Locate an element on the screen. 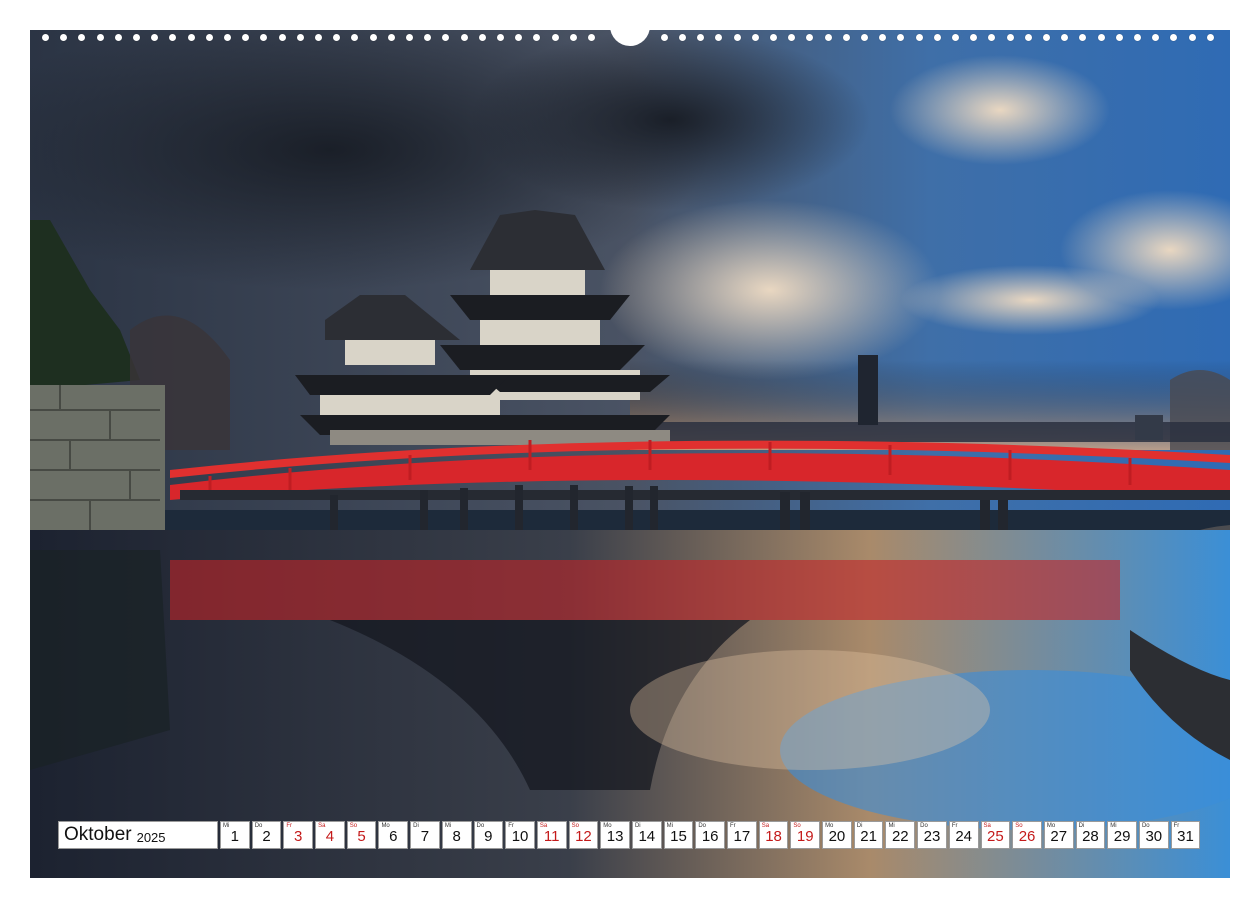 Image resolution: width=1260 pixels, height=908 pixels. calendar-day: Sa 18 is located at coordinates (773, 835).